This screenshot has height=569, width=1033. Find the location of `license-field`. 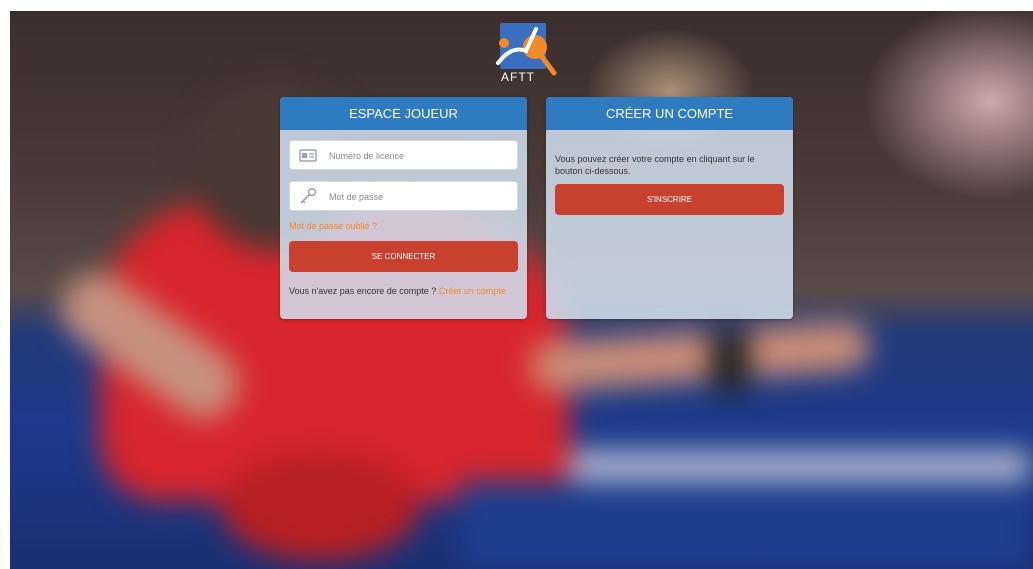

license-field is located at coordinates (403, 156).